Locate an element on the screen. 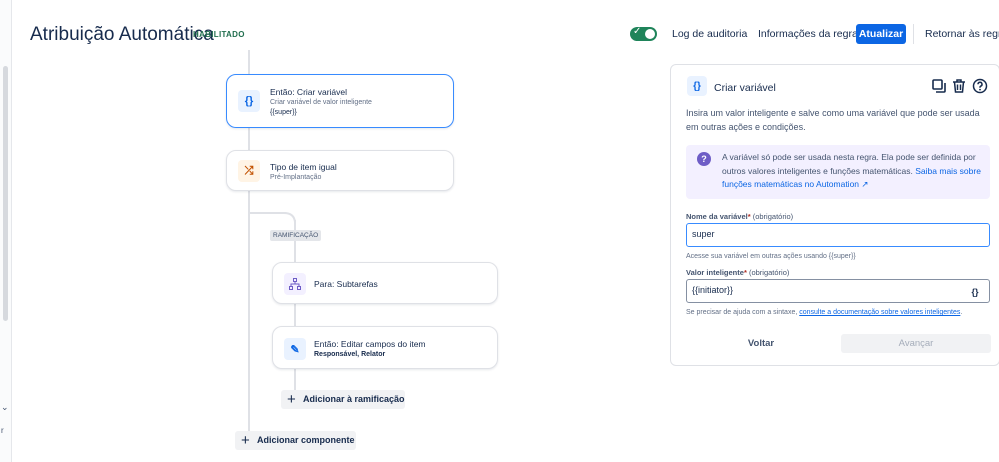  card-subtitle: Responsável, Relator is located at coordinates (350, 354).